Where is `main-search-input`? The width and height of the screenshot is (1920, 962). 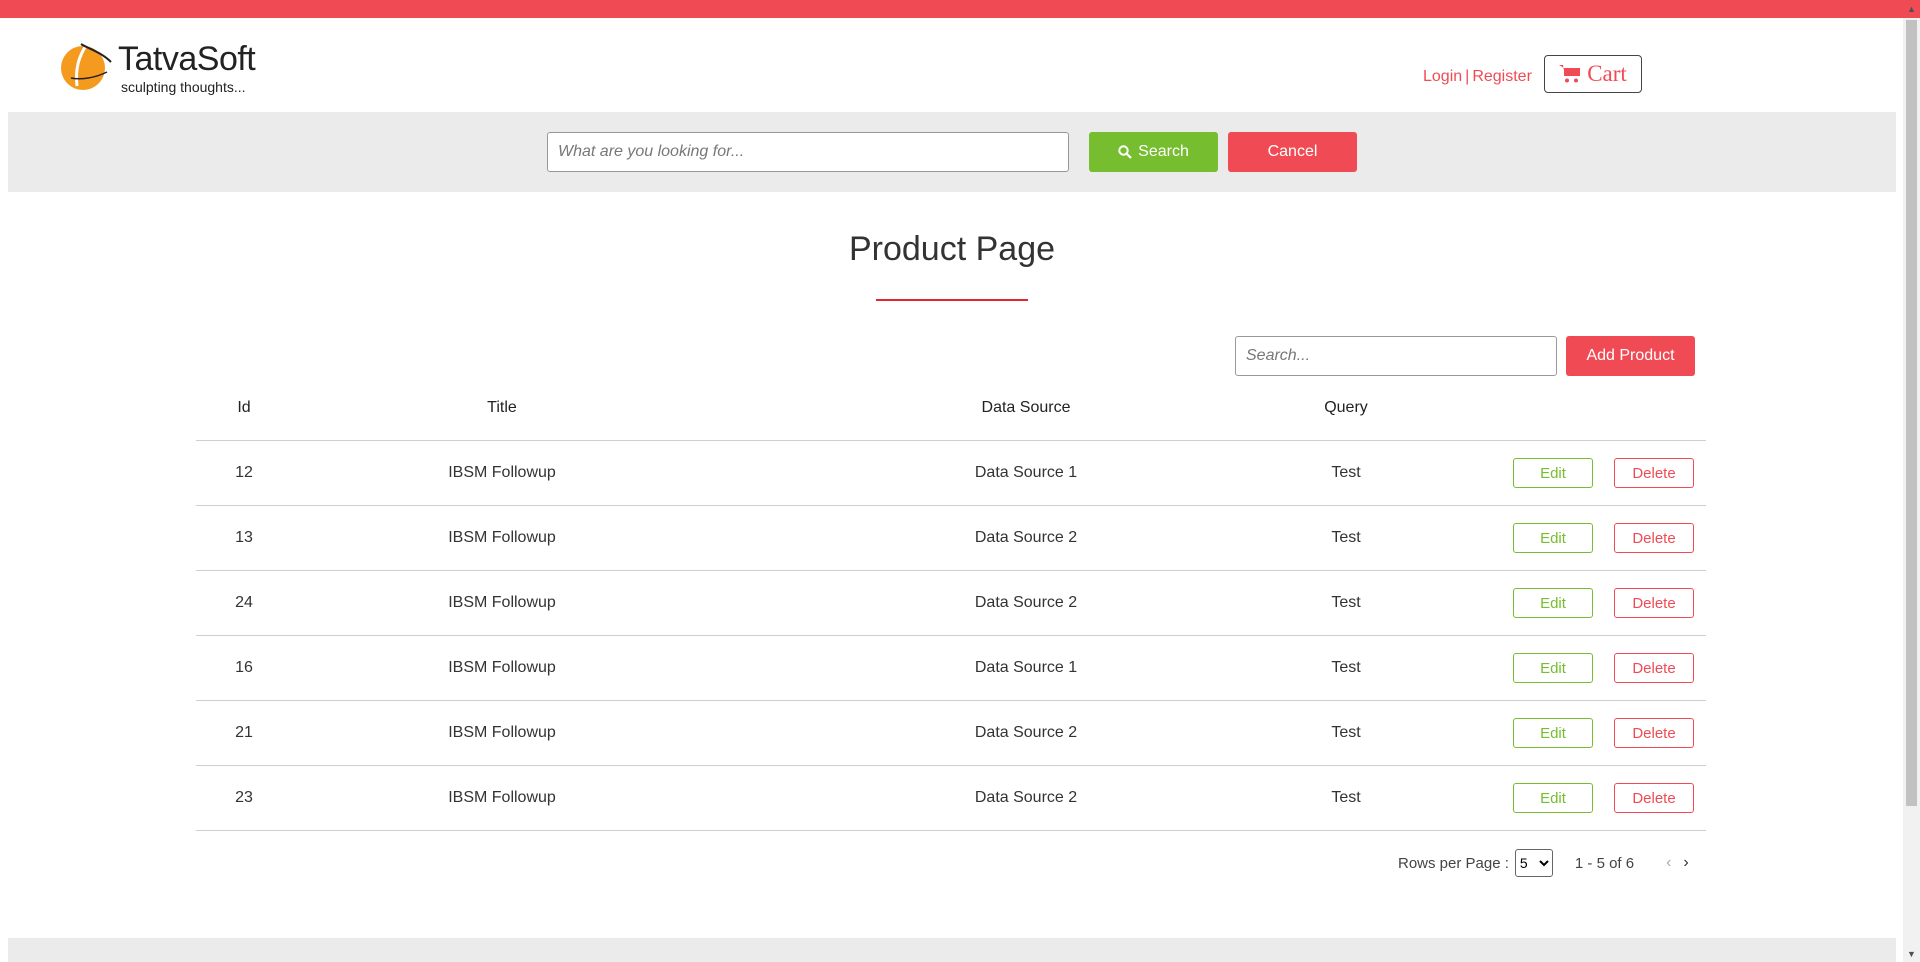
main-search-input is located at coordinates (808, 152).